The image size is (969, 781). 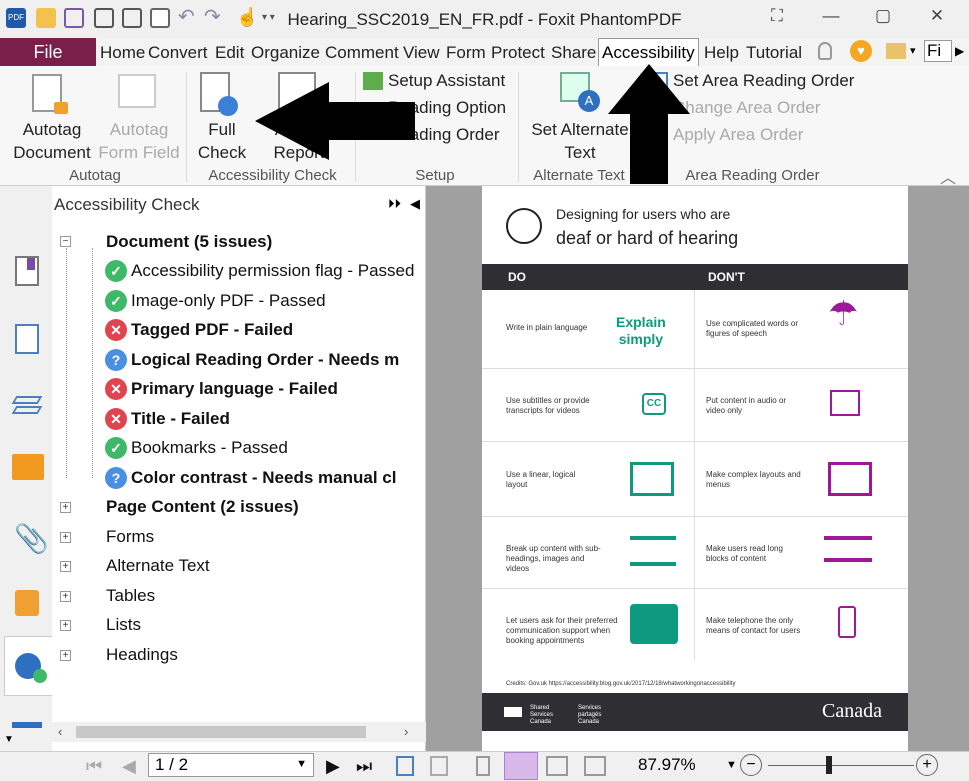 I want to click on linear-layout-icon, so click(x=652, y=479).